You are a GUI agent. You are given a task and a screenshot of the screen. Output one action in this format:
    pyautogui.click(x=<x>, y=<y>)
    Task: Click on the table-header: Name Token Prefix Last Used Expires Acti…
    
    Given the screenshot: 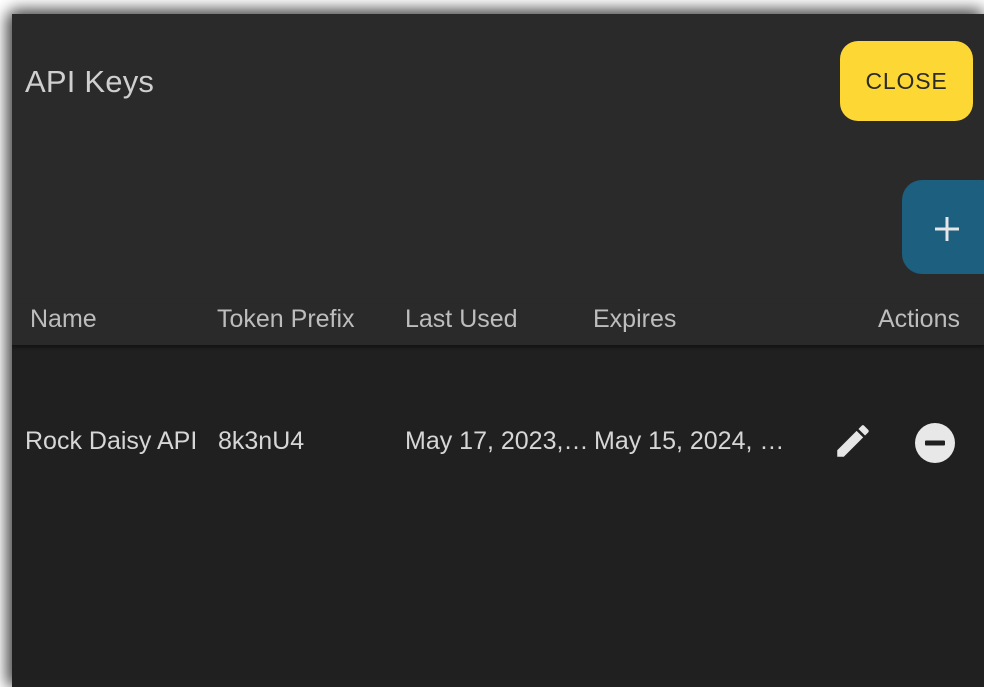 What is the action you would take?
    pyautogui.click(x=498, y=322)
    